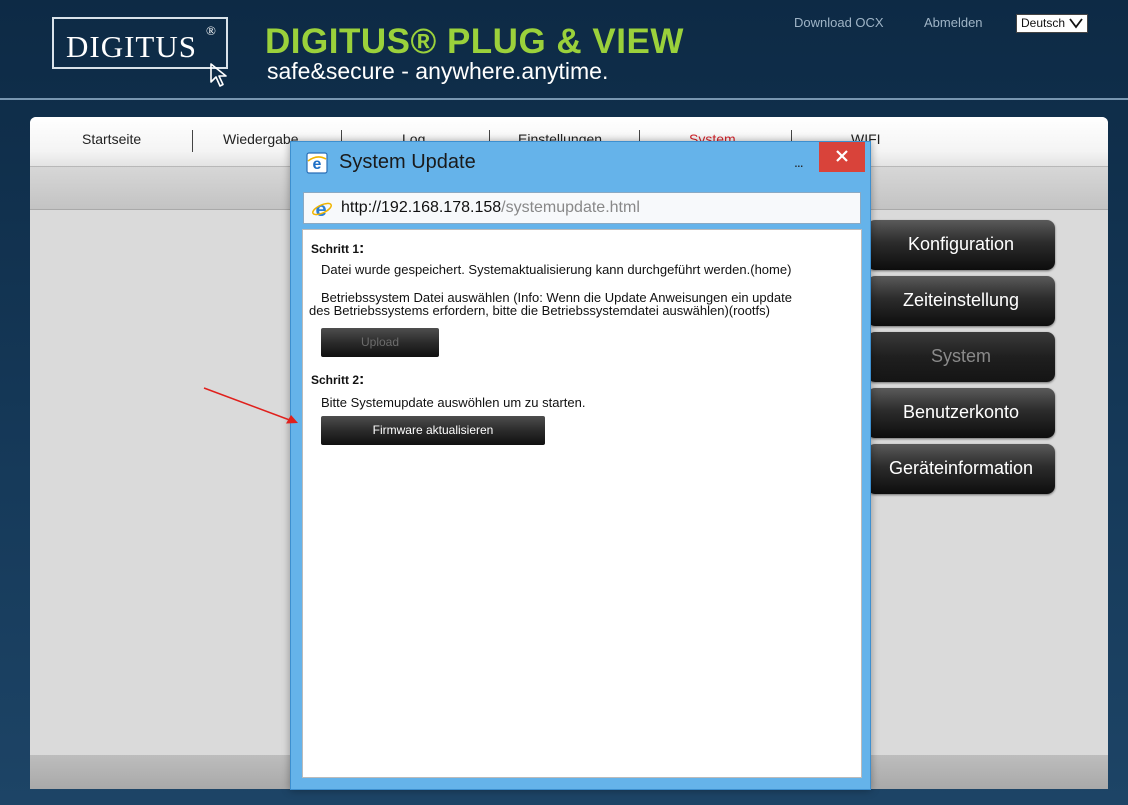 This screenshot has height=805, width=1128. I want to click on firmware-update-button: Firmware aktualisieren, so click(433, 430).